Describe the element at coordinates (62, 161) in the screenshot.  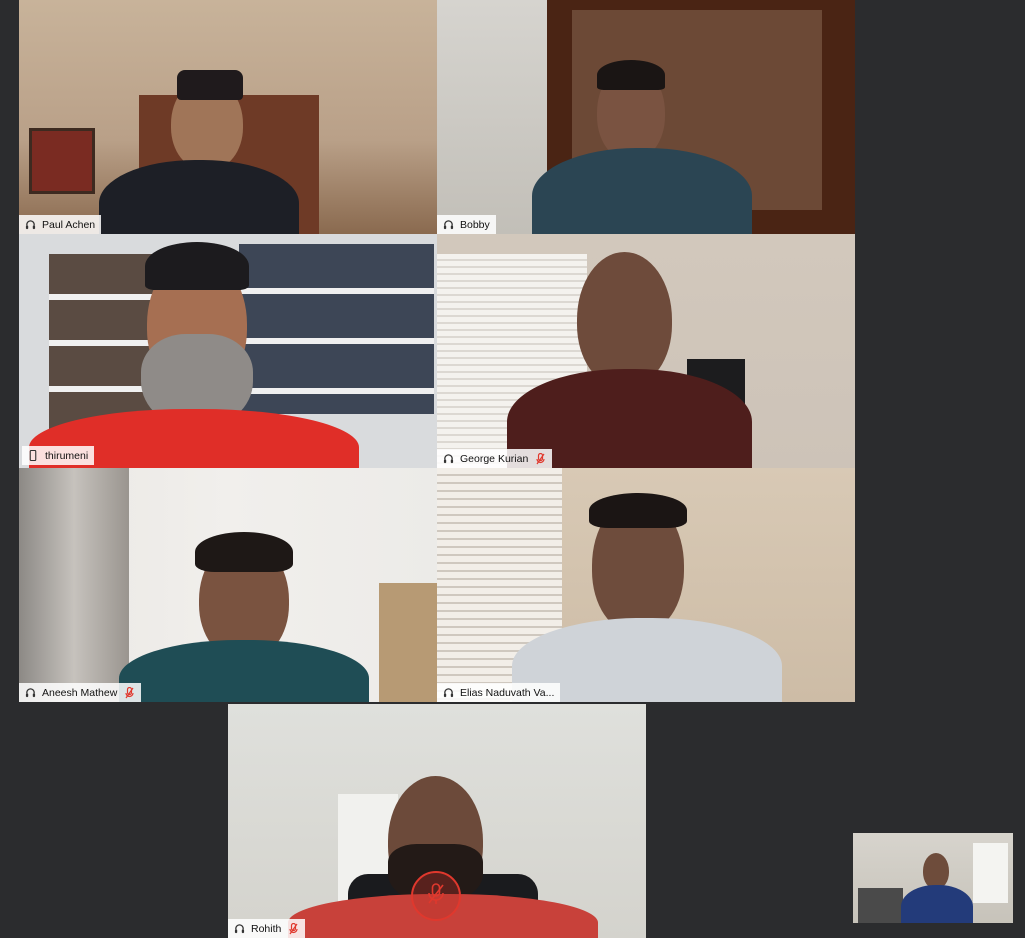
I see `wall-frame` at that location.